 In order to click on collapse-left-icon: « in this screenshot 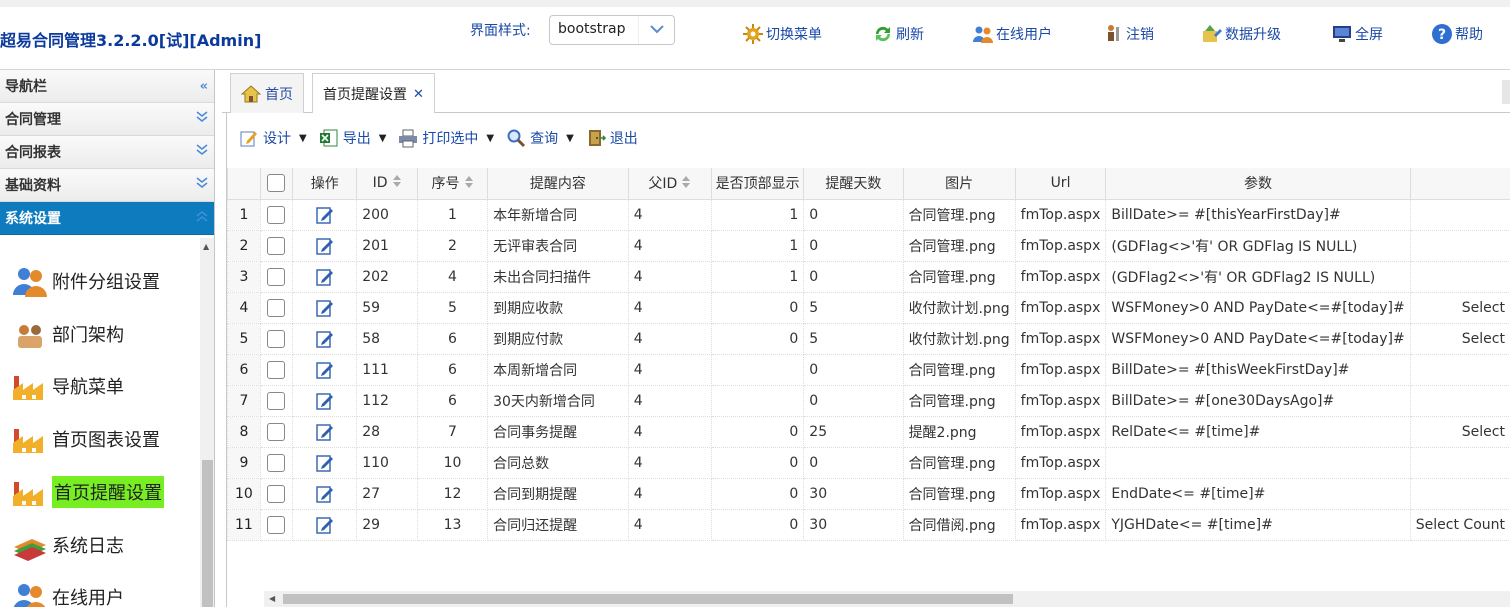, I will do `click(204, 86)`.